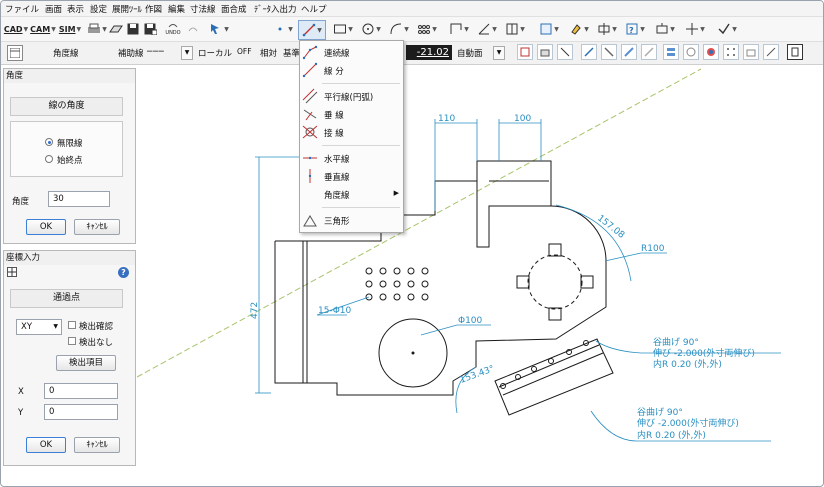  What do you see at coordinates (127, 9) in the screenshot?
I see `menu-unfold: 展開ﾂｰﾙ` at bounding box center [127, 9].